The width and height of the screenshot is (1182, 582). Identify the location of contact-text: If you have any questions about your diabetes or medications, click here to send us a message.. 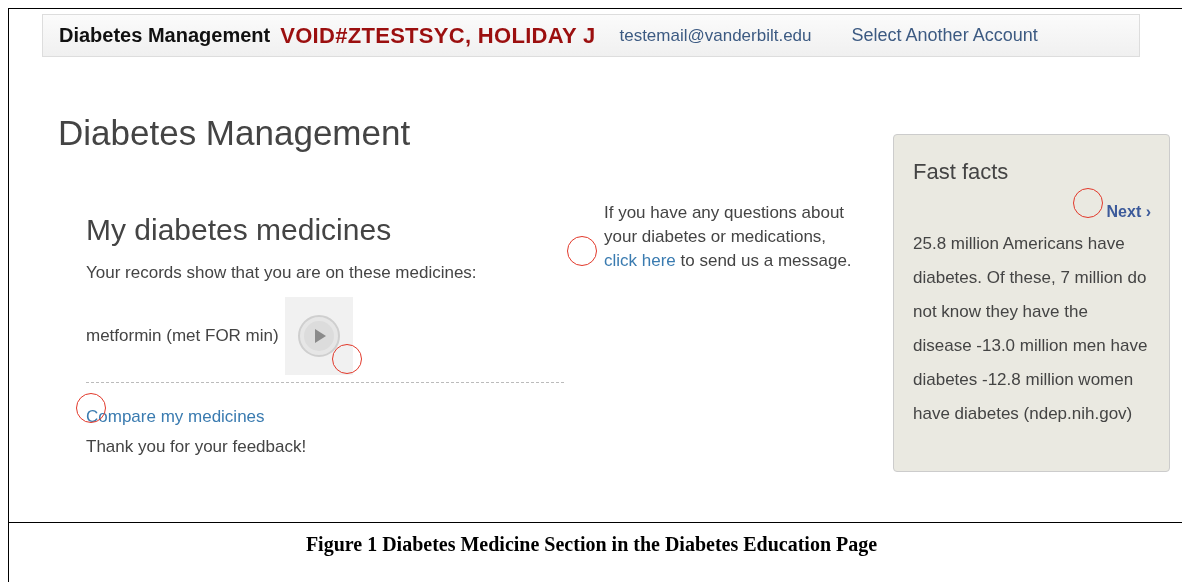
(740, 237).